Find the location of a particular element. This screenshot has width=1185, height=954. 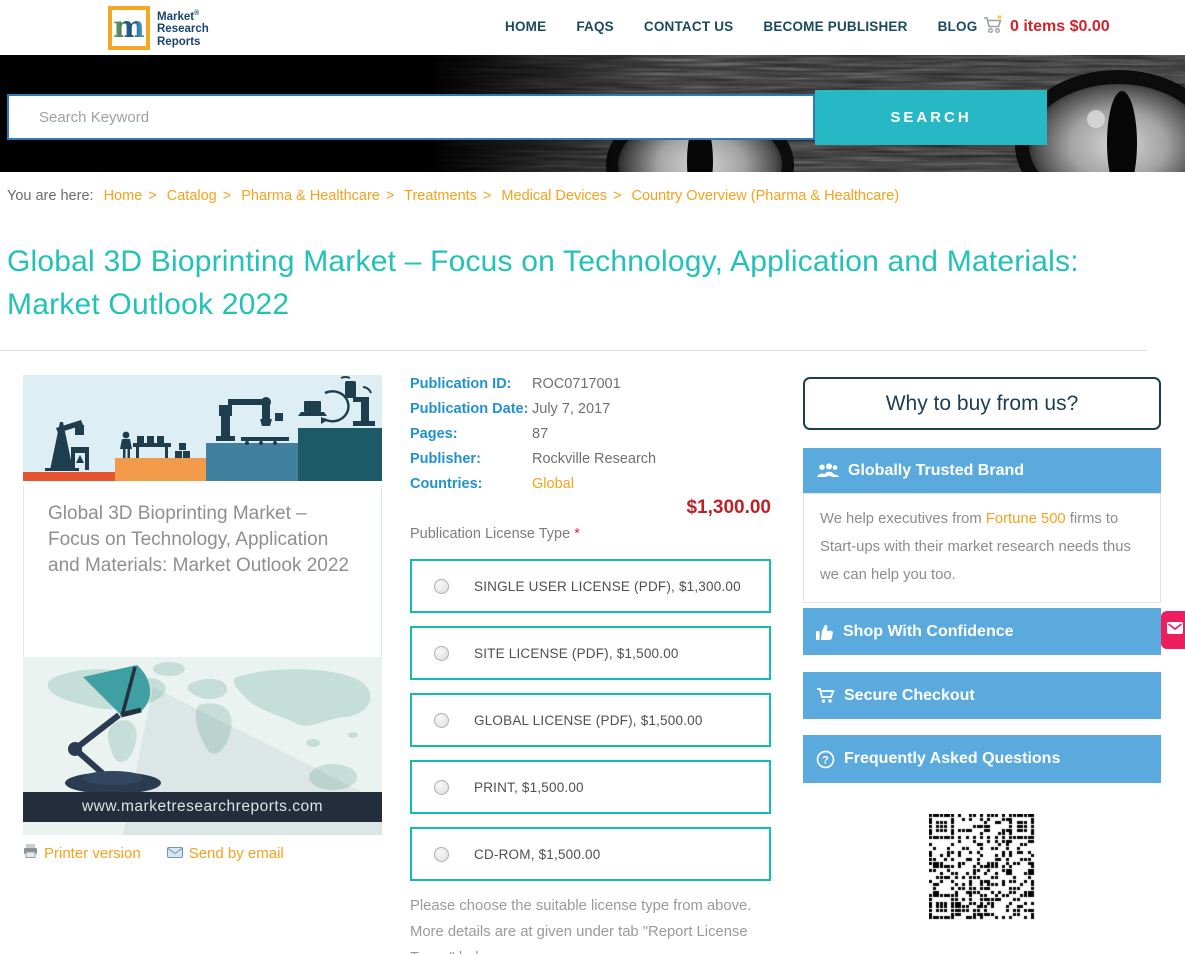

section-divider is located at coordinates (573, 350).